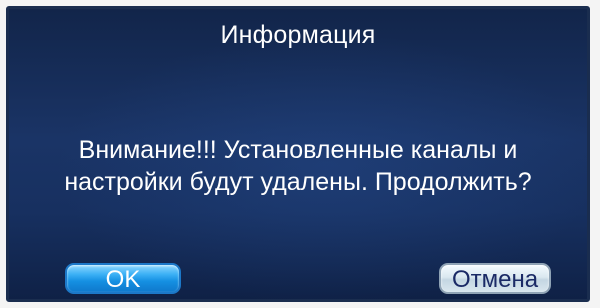 The width and height of the screenshot is (600, 308). Describe the element at coordinates (298, 35) in the screenshot. I see `dialog-title: Информация` at that location.